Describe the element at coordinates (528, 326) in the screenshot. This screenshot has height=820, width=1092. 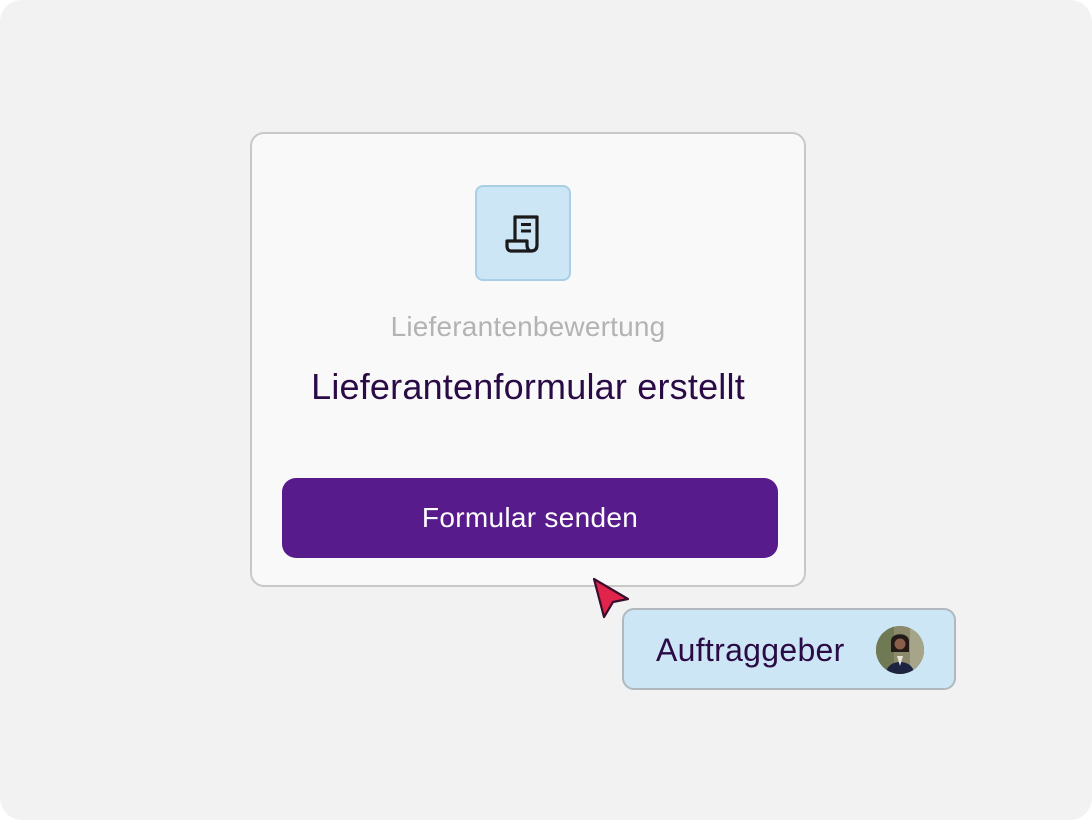
I see `card-subtitle: Lieferantenbewertung` at that location.